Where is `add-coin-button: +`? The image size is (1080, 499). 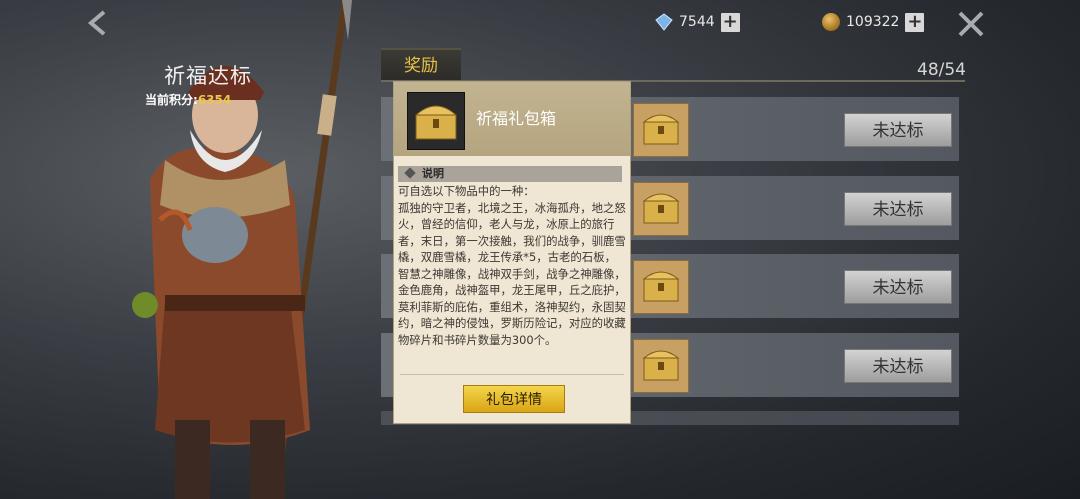
add-coin-button: + is located at coordinates (915, 22).